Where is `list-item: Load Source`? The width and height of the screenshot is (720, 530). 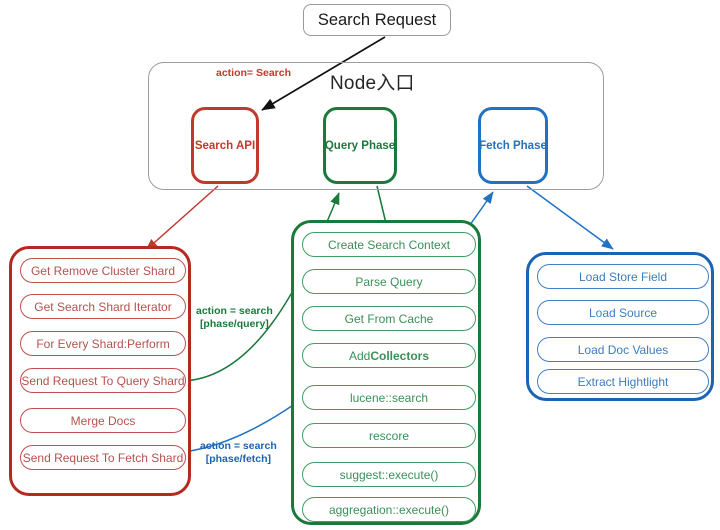 list-item: Load Source is located at coordinates (623, 312).